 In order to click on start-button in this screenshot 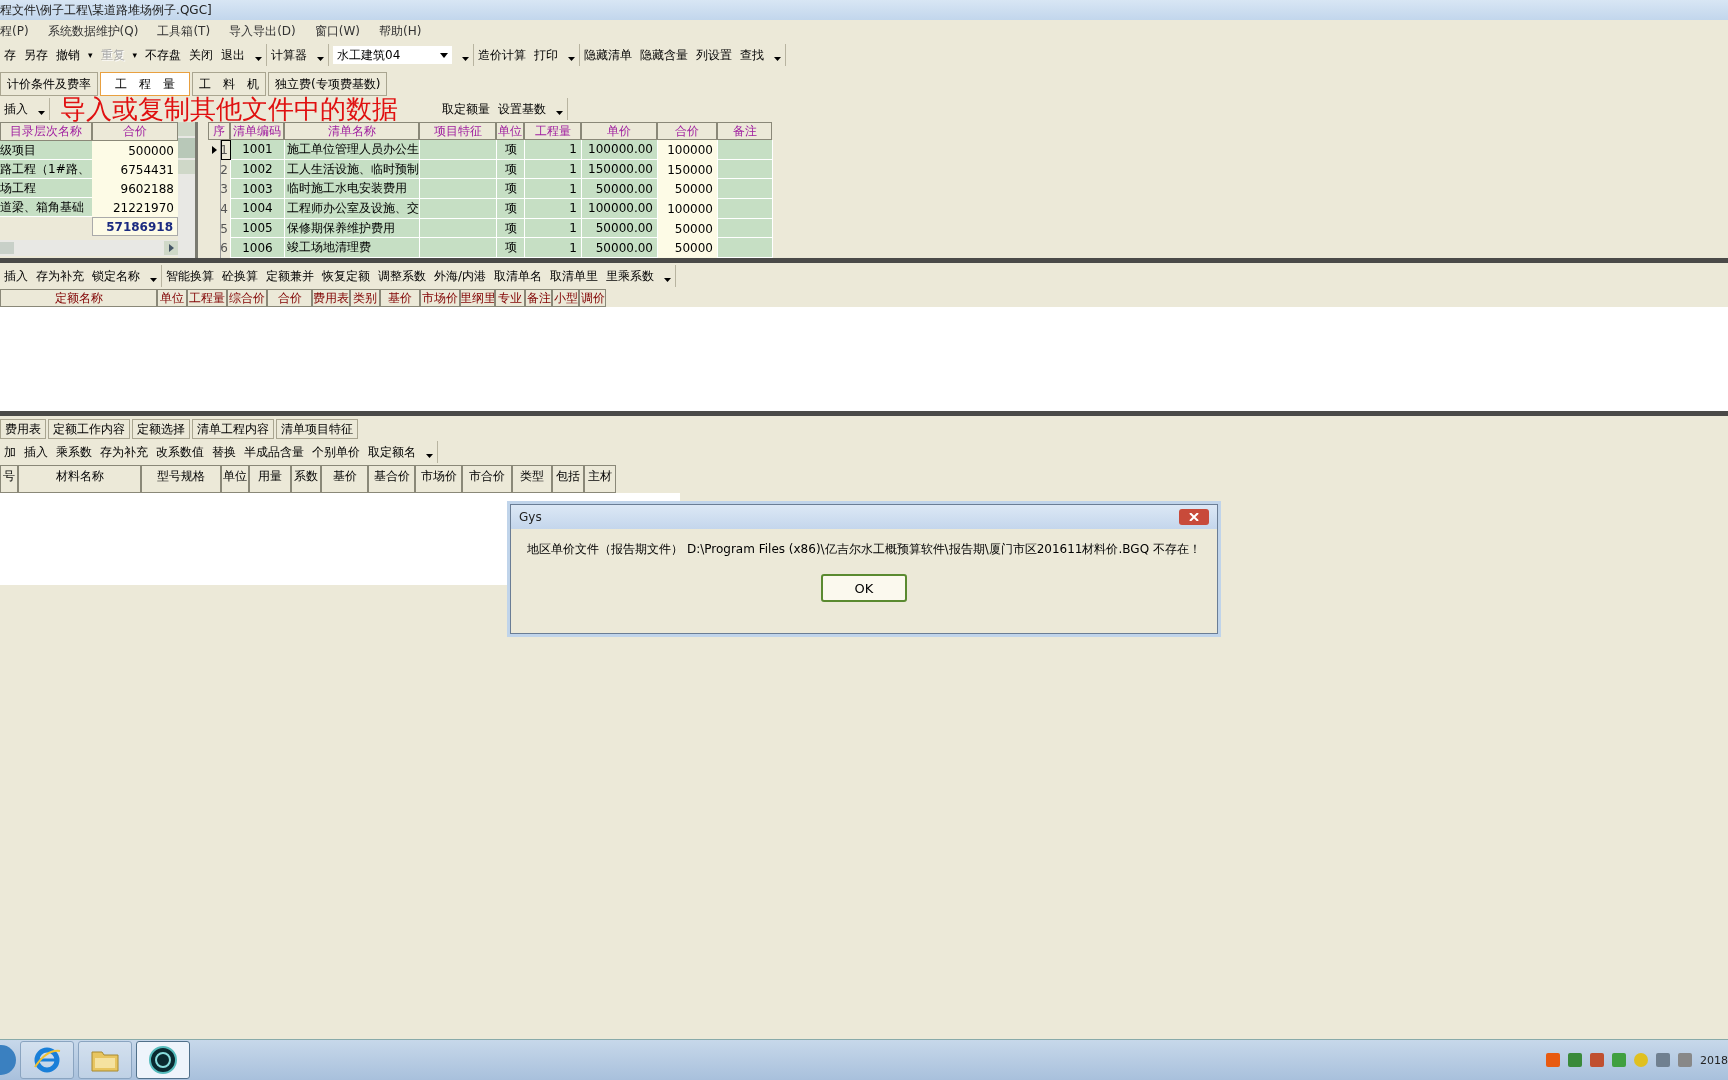, I will do `click(8, 1060)`.